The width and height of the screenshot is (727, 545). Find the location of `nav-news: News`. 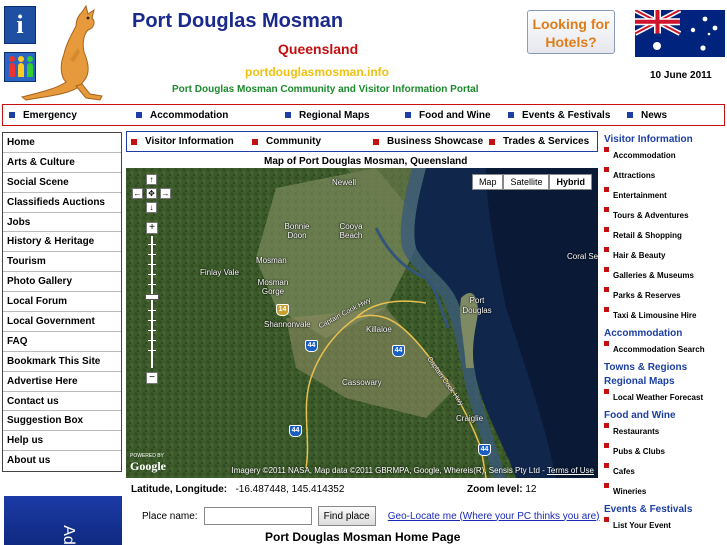

nav-news: News is located at coordinates (647, 115).